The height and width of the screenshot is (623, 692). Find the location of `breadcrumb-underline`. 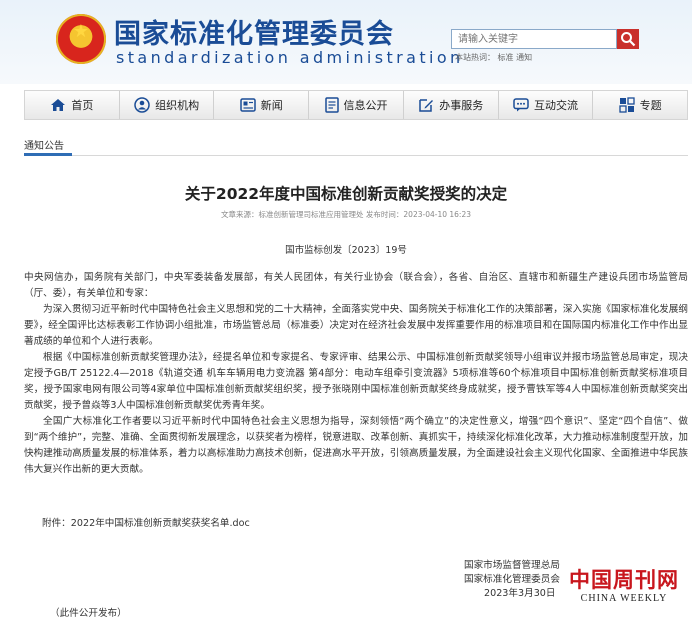

breadcrumb-underline is located at coordinates (48, 154).